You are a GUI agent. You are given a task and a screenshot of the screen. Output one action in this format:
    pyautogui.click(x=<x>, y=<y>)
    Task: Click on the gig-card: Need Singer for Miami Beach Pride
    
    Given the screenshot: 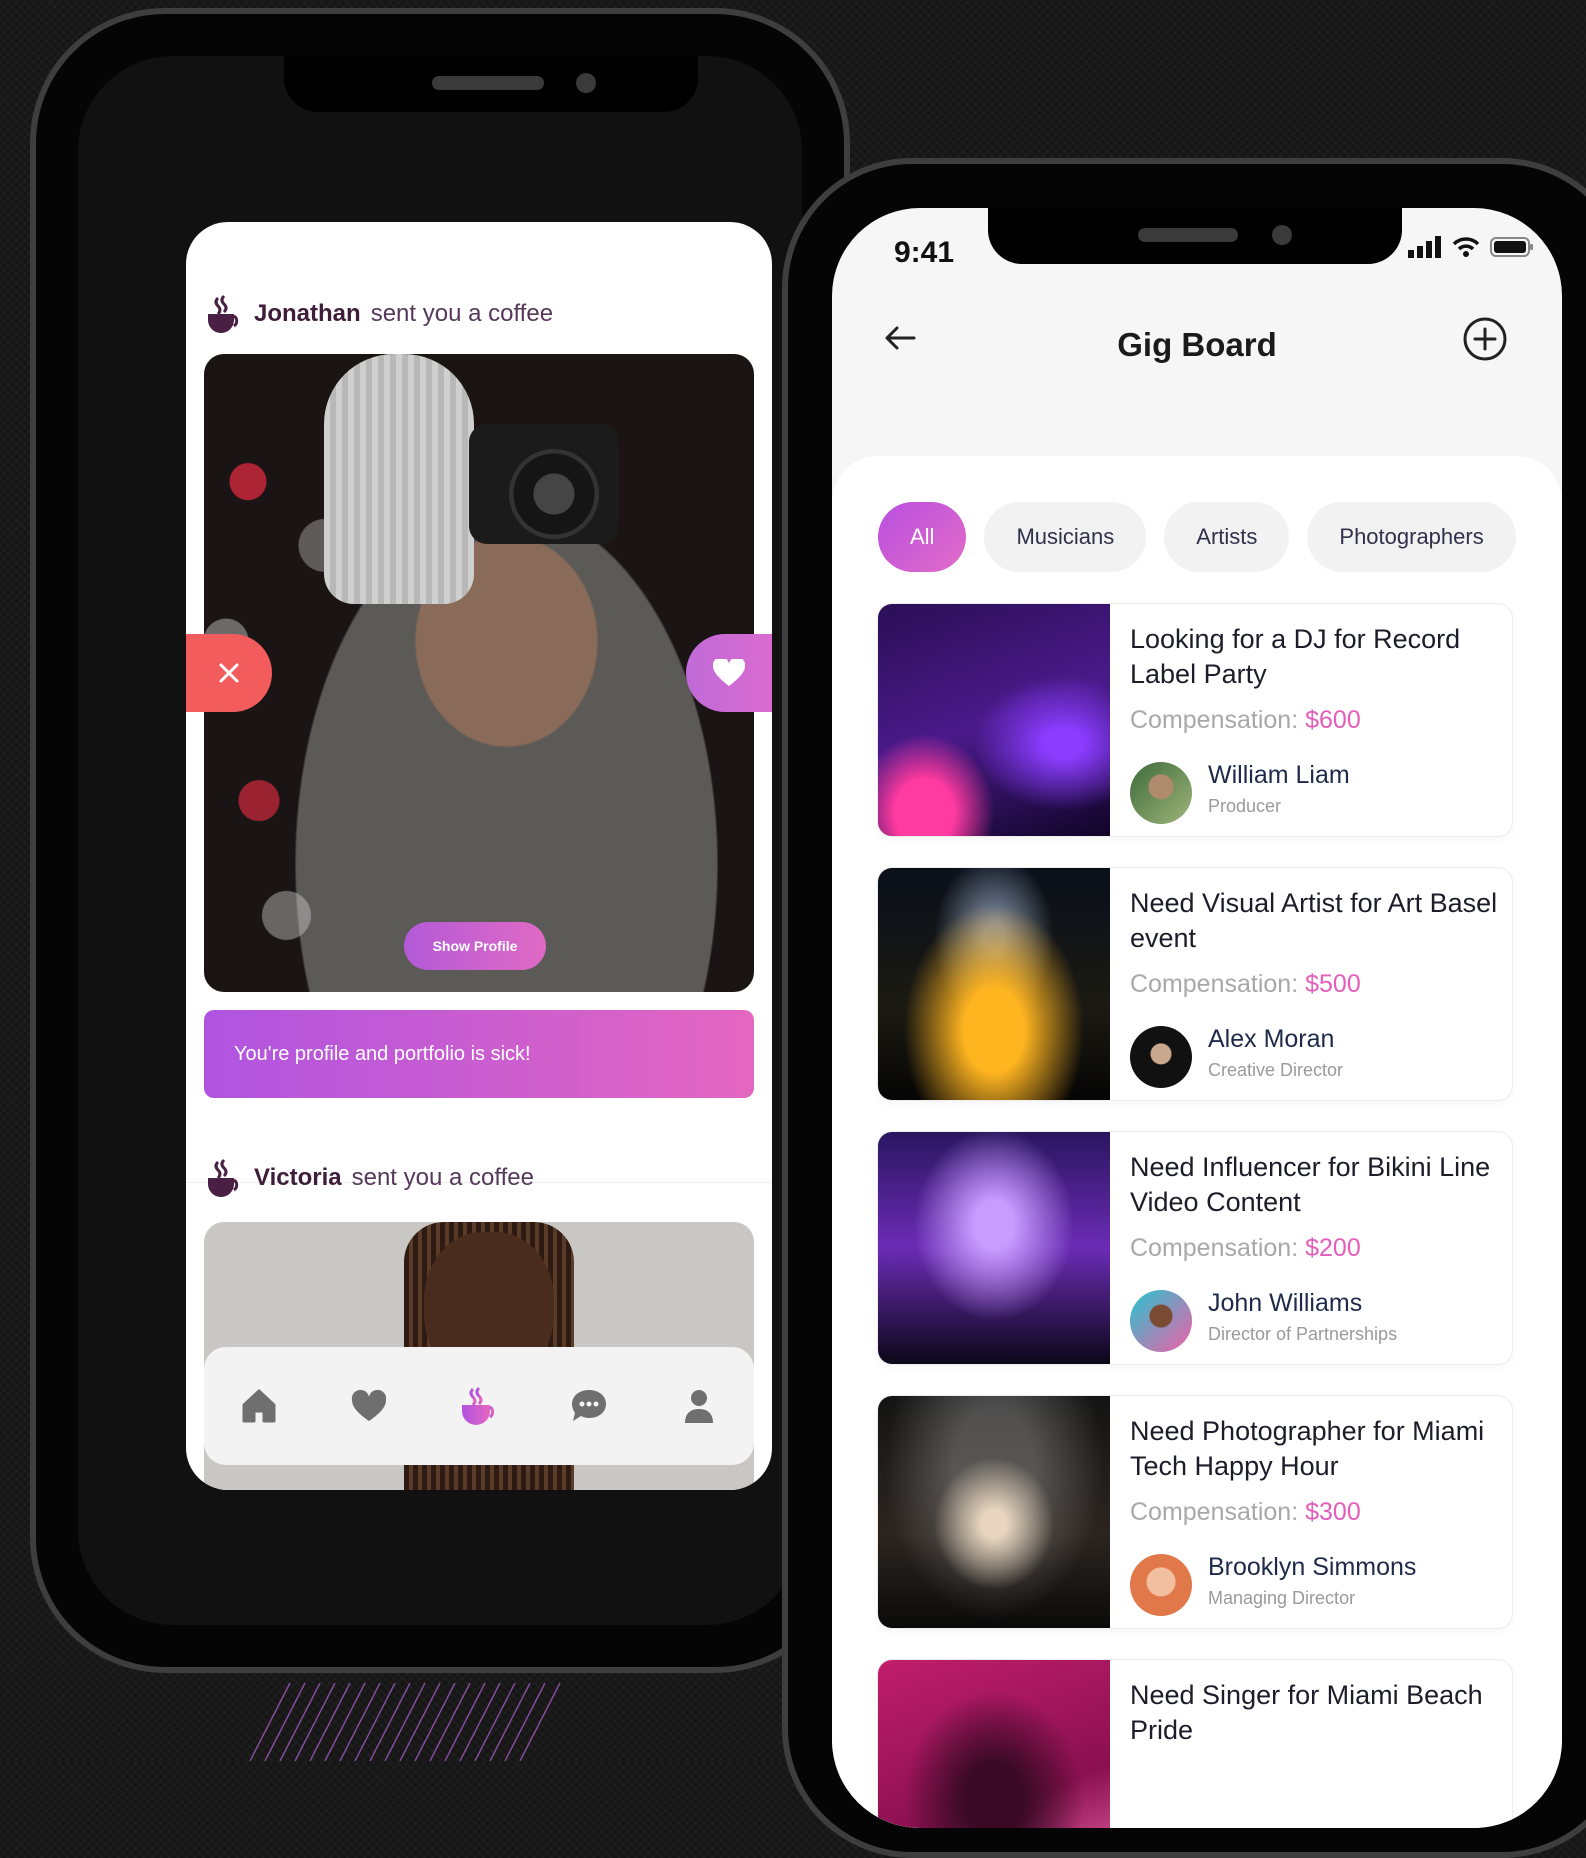 What is the action you would take?
    pyautogui.click(x=1195, y=1744)
    